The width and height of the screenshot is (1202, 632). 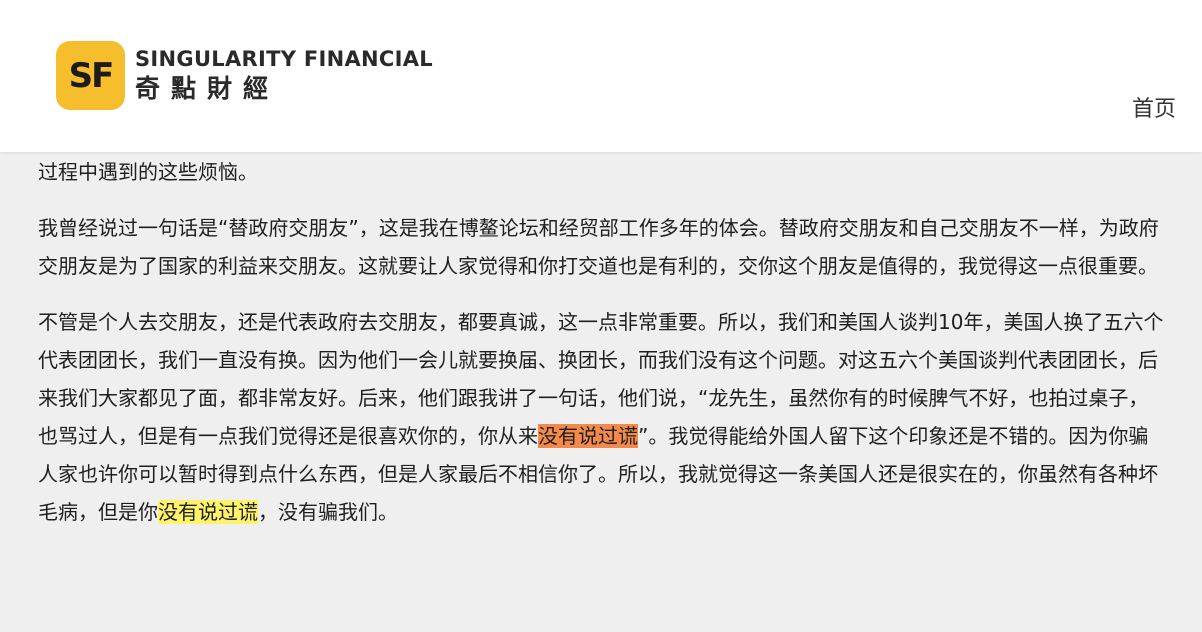 What do you see at coordinates (284, 76) in the screenshot?
I see `logo-text: SINGULARITY FINANCIAL 奇點財經` at bounding box center [284, 76].